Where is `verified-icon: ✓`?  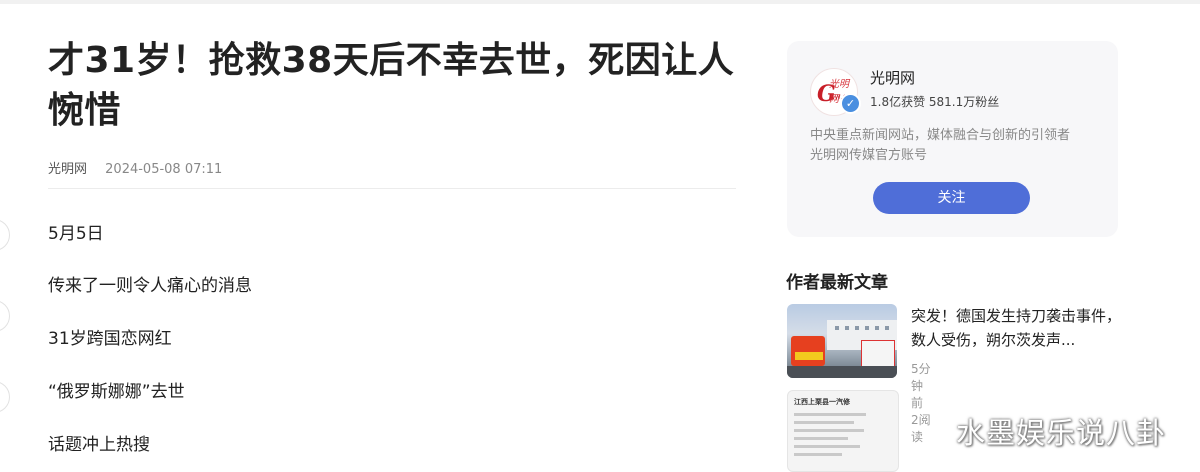
verified-icon: ✓ is located at coordinates (850, 103).